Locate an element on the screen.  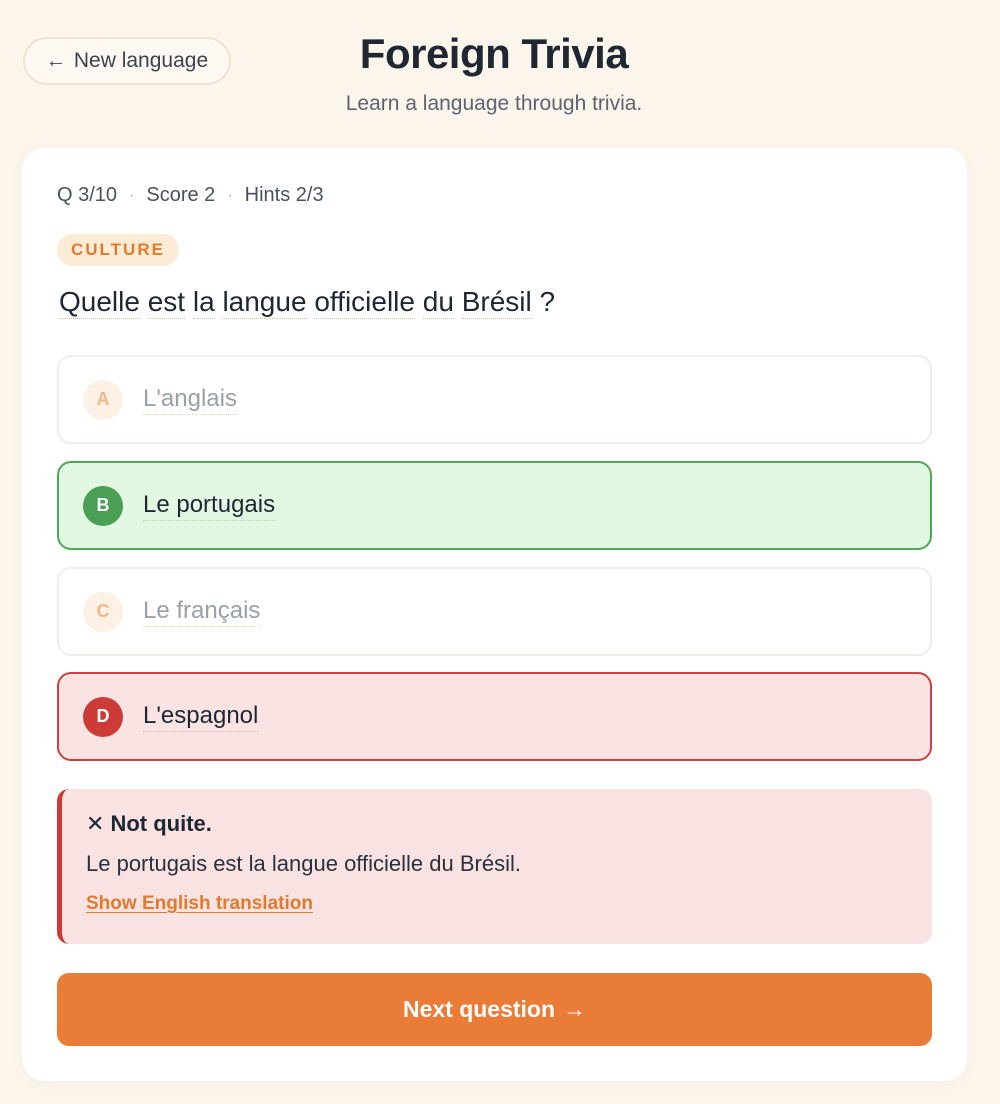
answer-option-a: A L'anglais is located at coordinates (494, 399).